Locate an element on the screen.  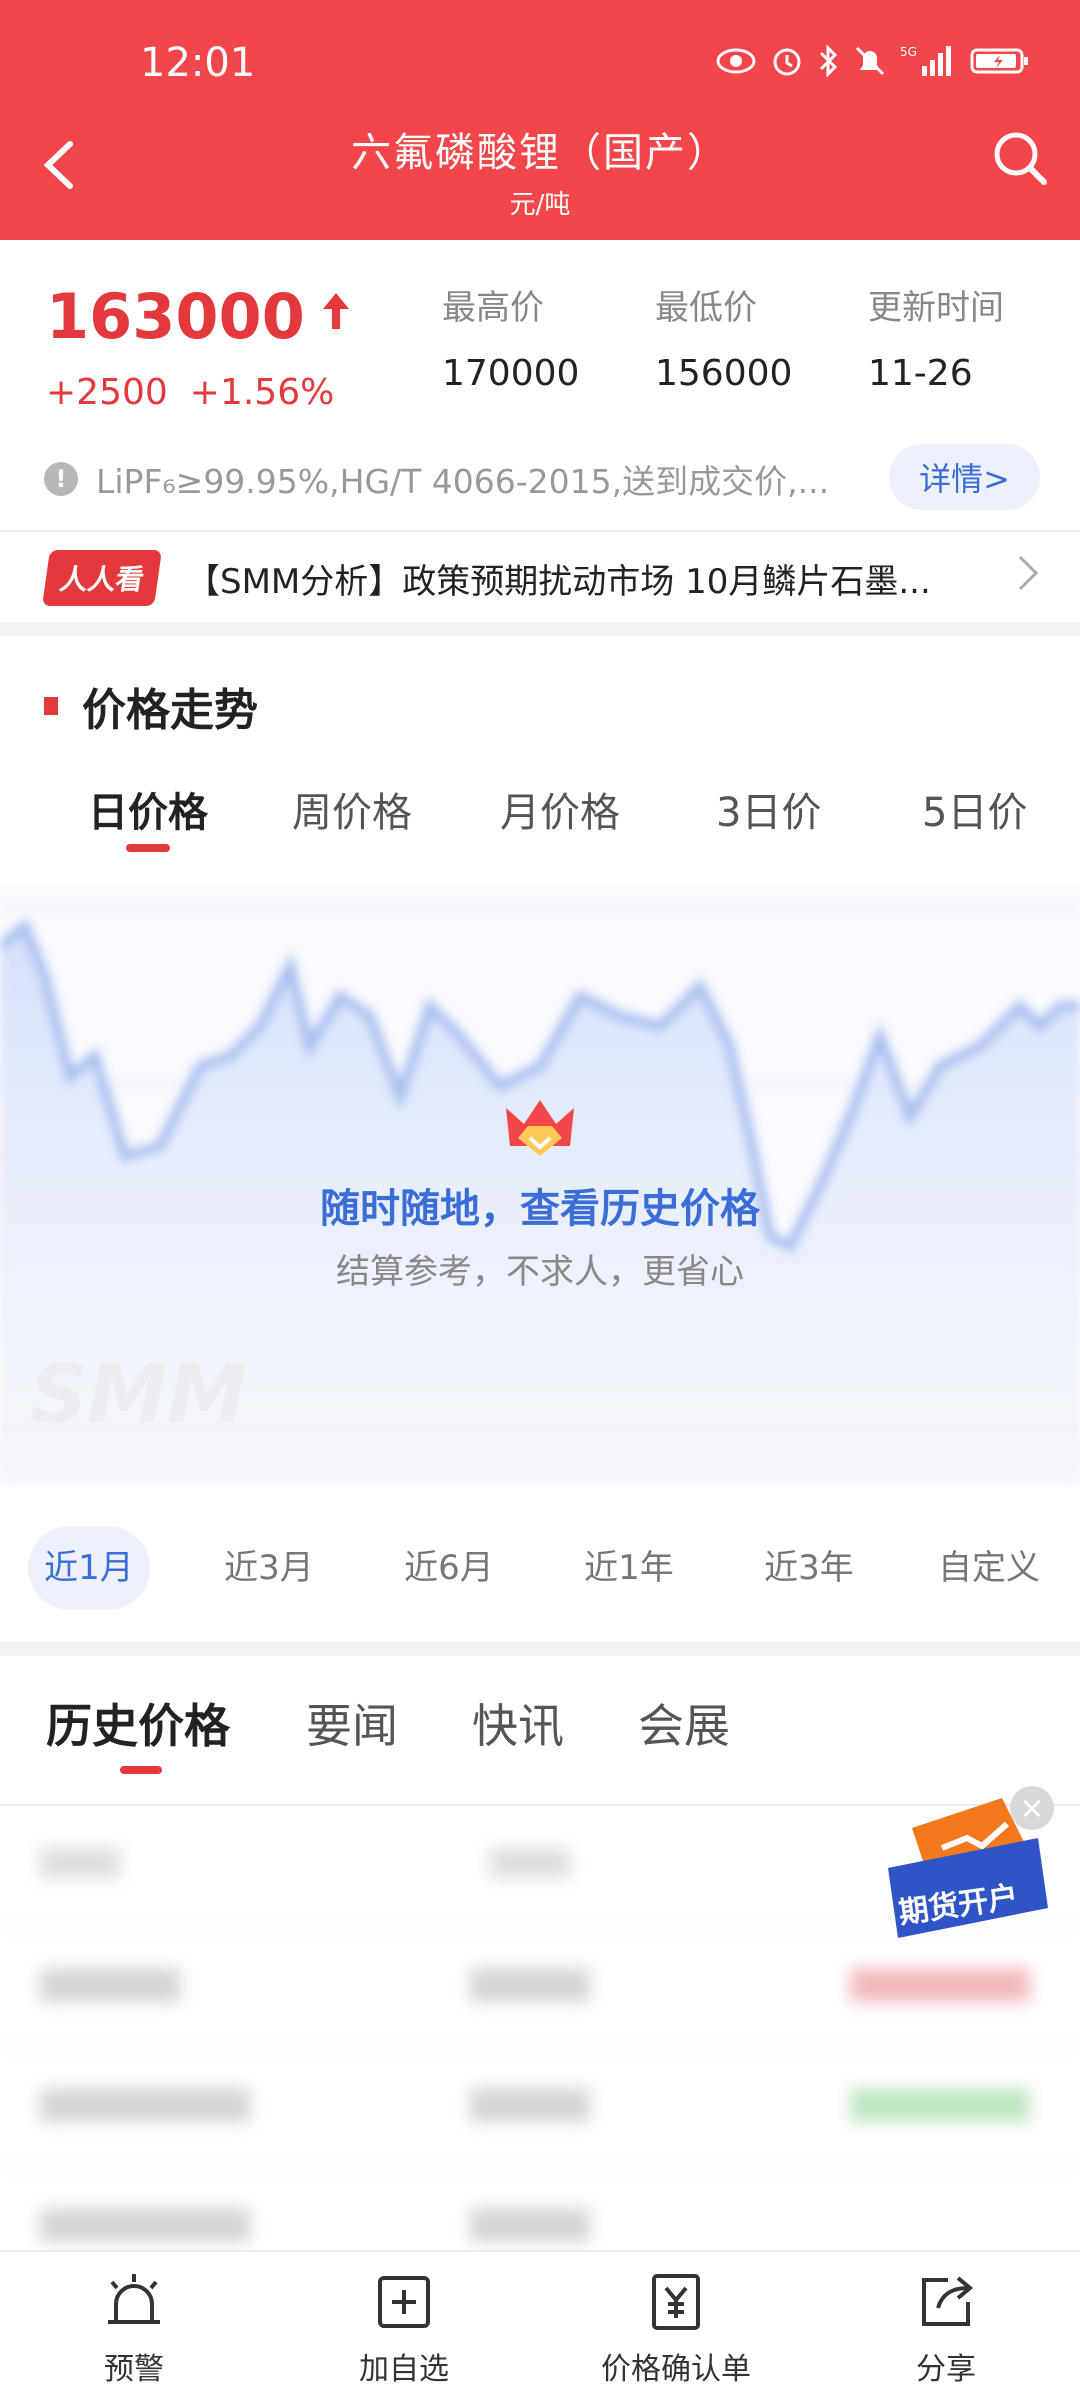
stat-low: 最低价 156000 is located at coordinates (723, 337).